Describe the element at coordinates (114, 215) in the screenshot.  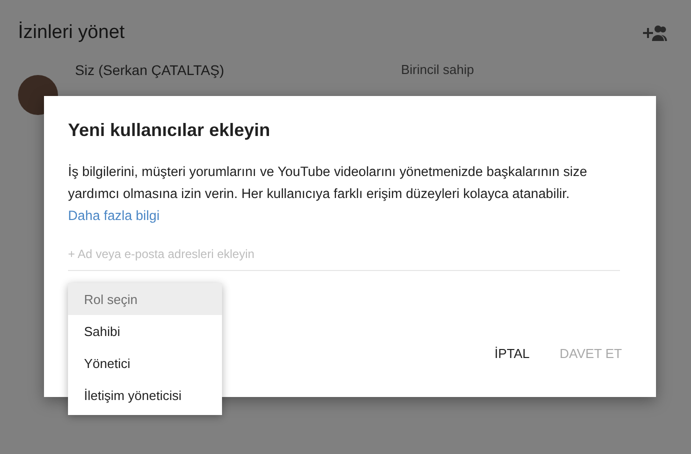
I see `more-info-link: Daha fazla bilgi` at that location.